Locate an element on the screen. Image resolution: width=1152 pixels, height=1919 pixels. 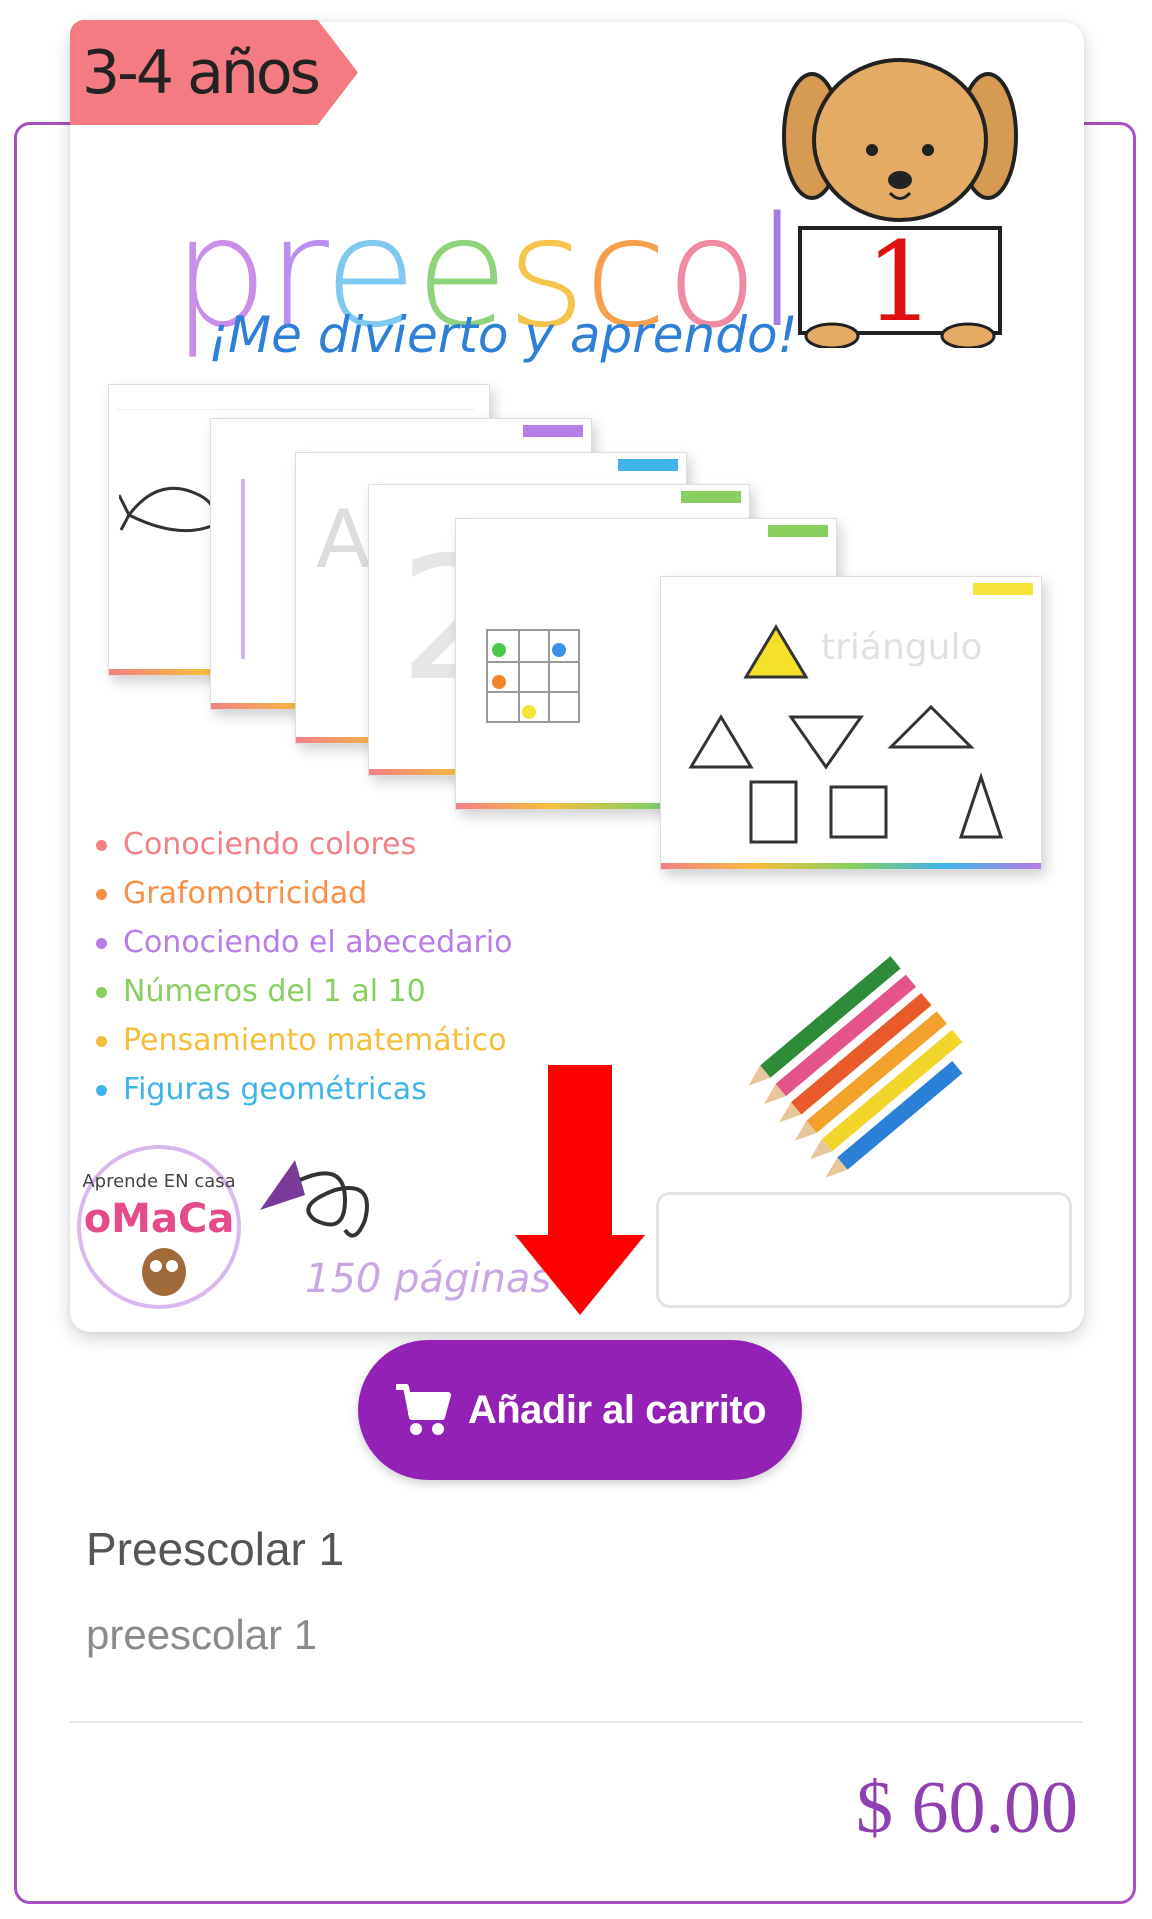
level-number: 1 is located at coordinates (900, 282).